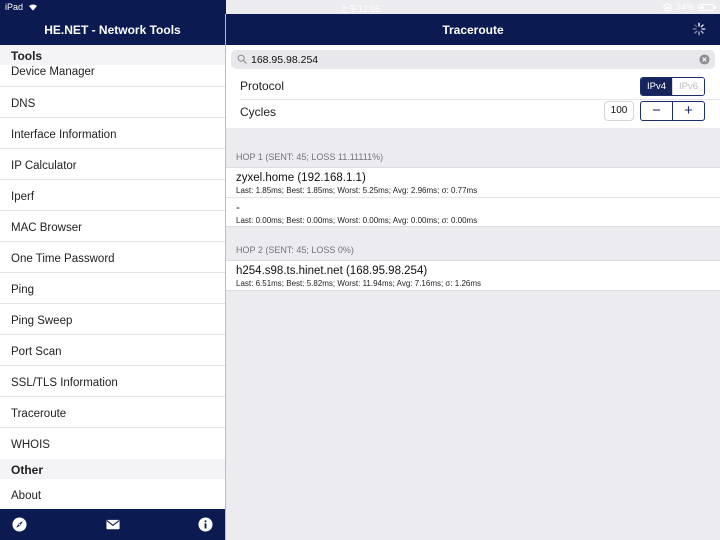 Image resolution: width=720 pixels, height=540 pixels. Describe the element at coordinates (112, 381) in the screenshot. I see `sidebar-item-ssl-tls-information: SSL/TLS Information` at that location.